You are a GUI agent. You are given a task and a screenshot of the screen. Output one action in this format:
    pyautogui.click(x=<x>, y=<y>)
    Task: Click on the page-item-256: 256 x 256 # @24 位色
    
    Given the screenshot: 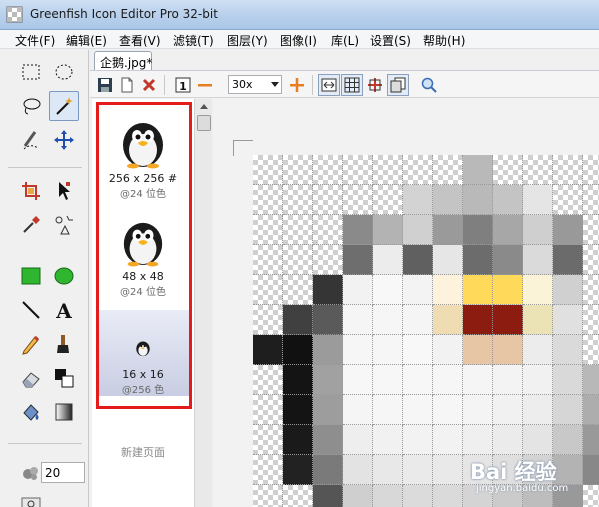 What is the action you would take?
    pyautogui.click(x=143, y=154)
    